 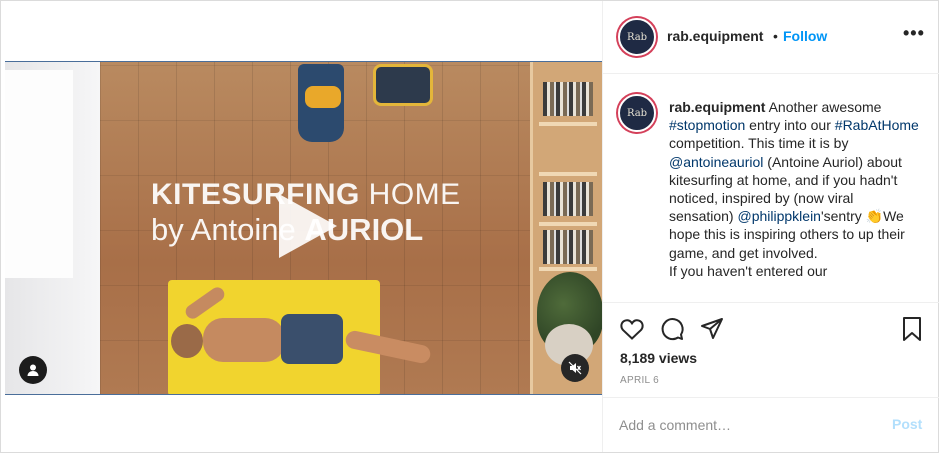 I want to click on mute-button, so click(x=575, y=368).